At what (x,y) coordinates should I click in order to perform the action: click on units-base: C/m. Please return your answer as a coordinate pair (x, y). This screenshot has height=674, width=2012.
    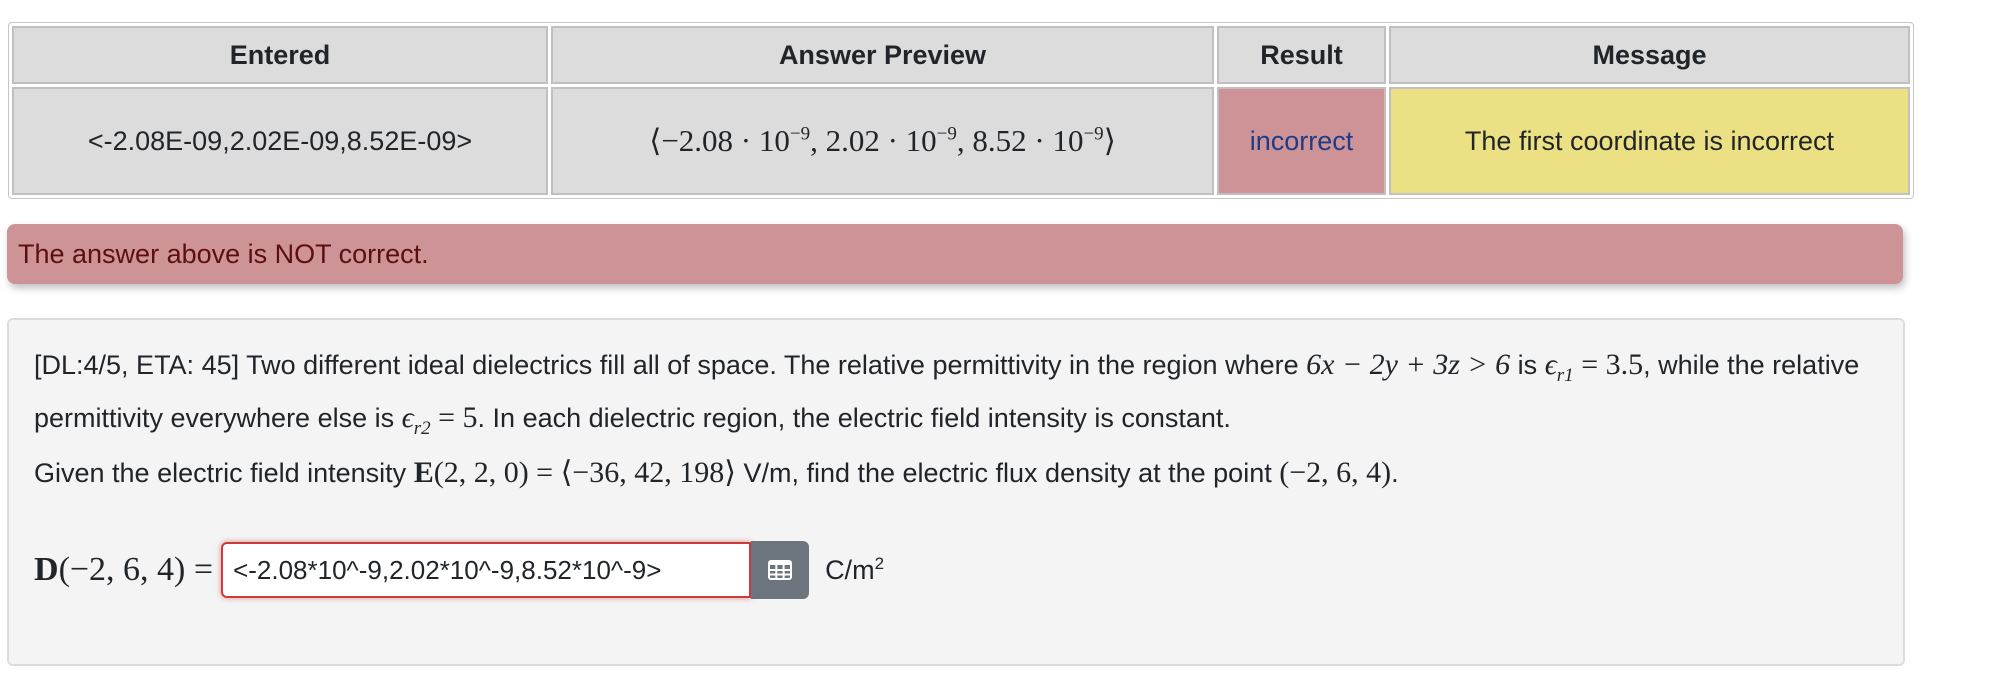
    Looking at the image, I should click on (850, 570).